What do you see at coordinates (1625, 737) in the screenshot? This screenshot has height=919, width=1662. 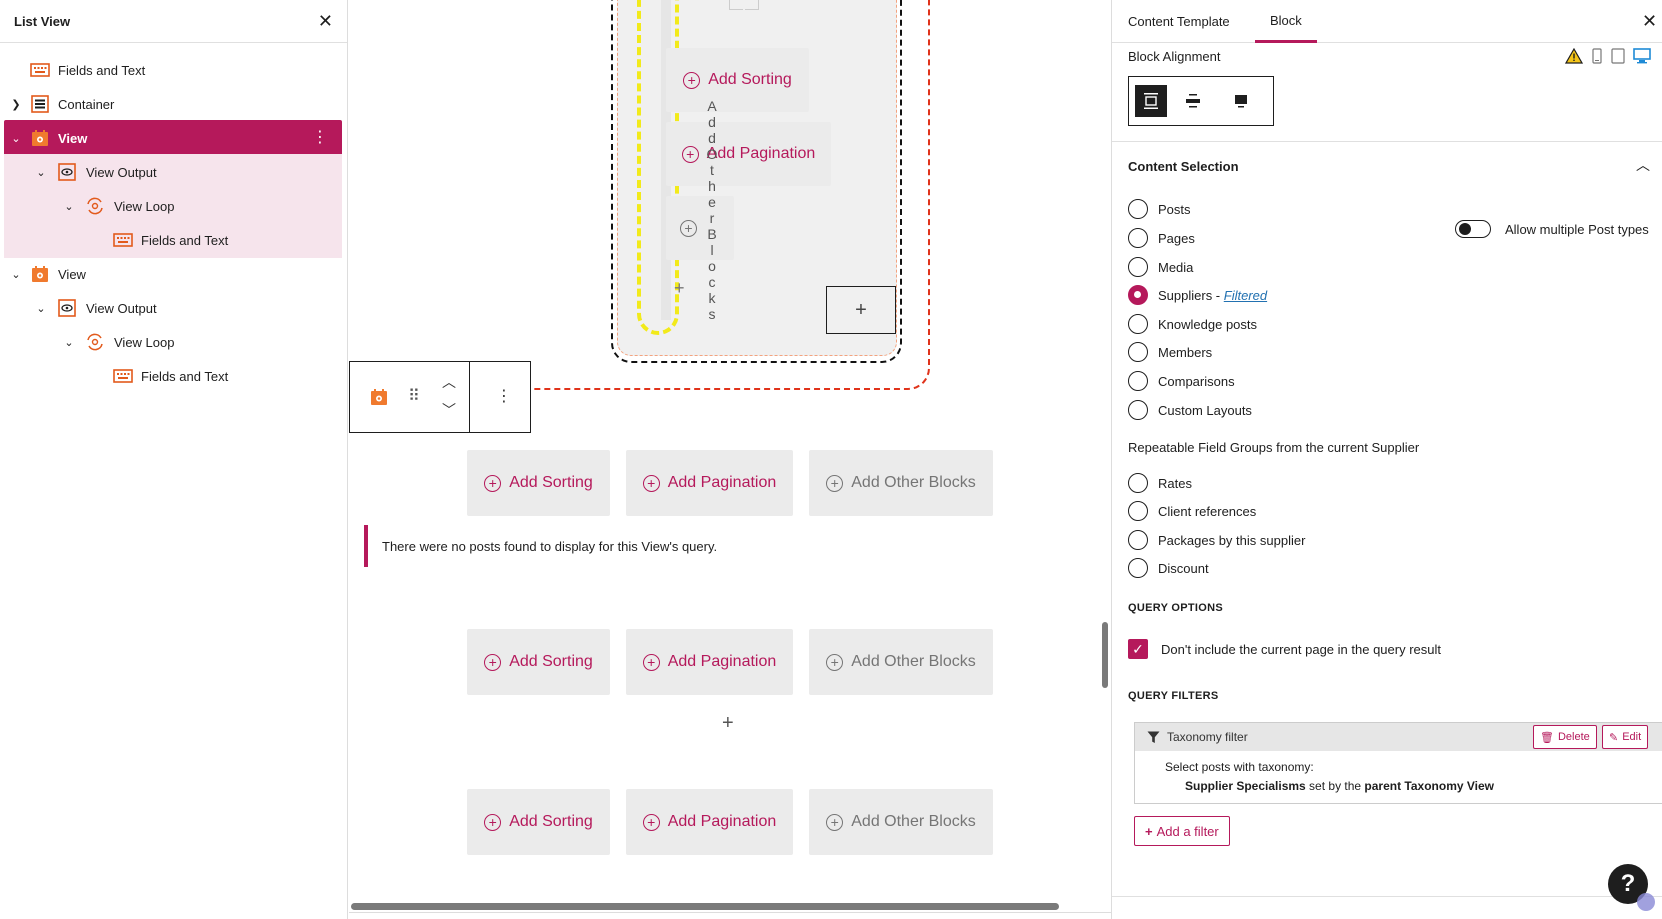 I see `edit-filter-button: ✎ Edit` at bounding box center [1625, 737].